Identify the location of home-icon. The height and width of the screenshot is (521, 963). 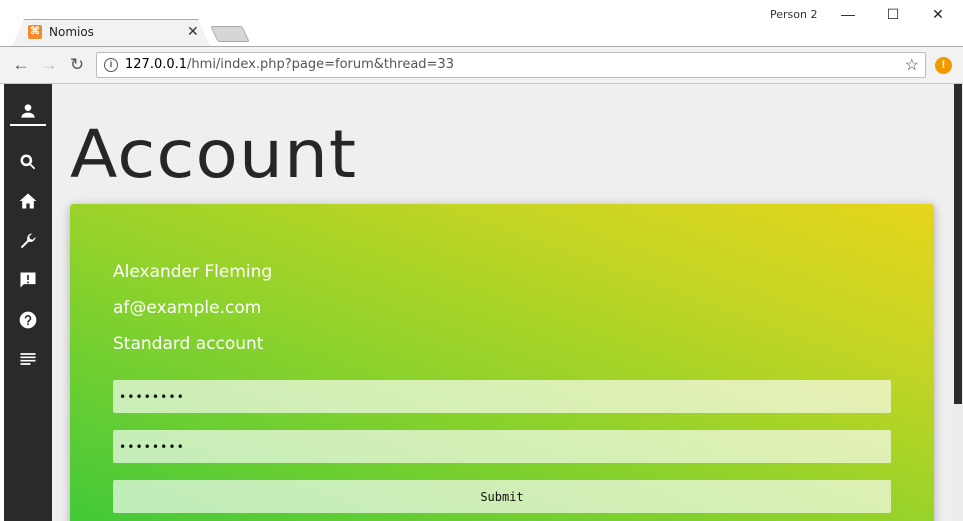
(28, 201).